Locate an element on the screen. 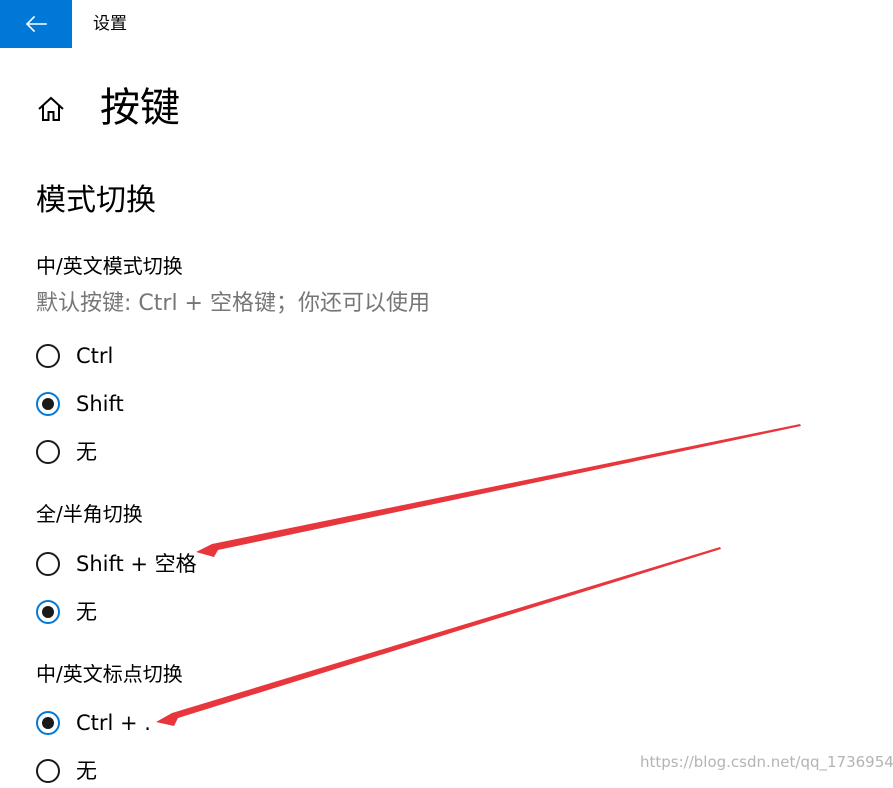  radio-label: Ctrl is located at coordinates (95, 356).